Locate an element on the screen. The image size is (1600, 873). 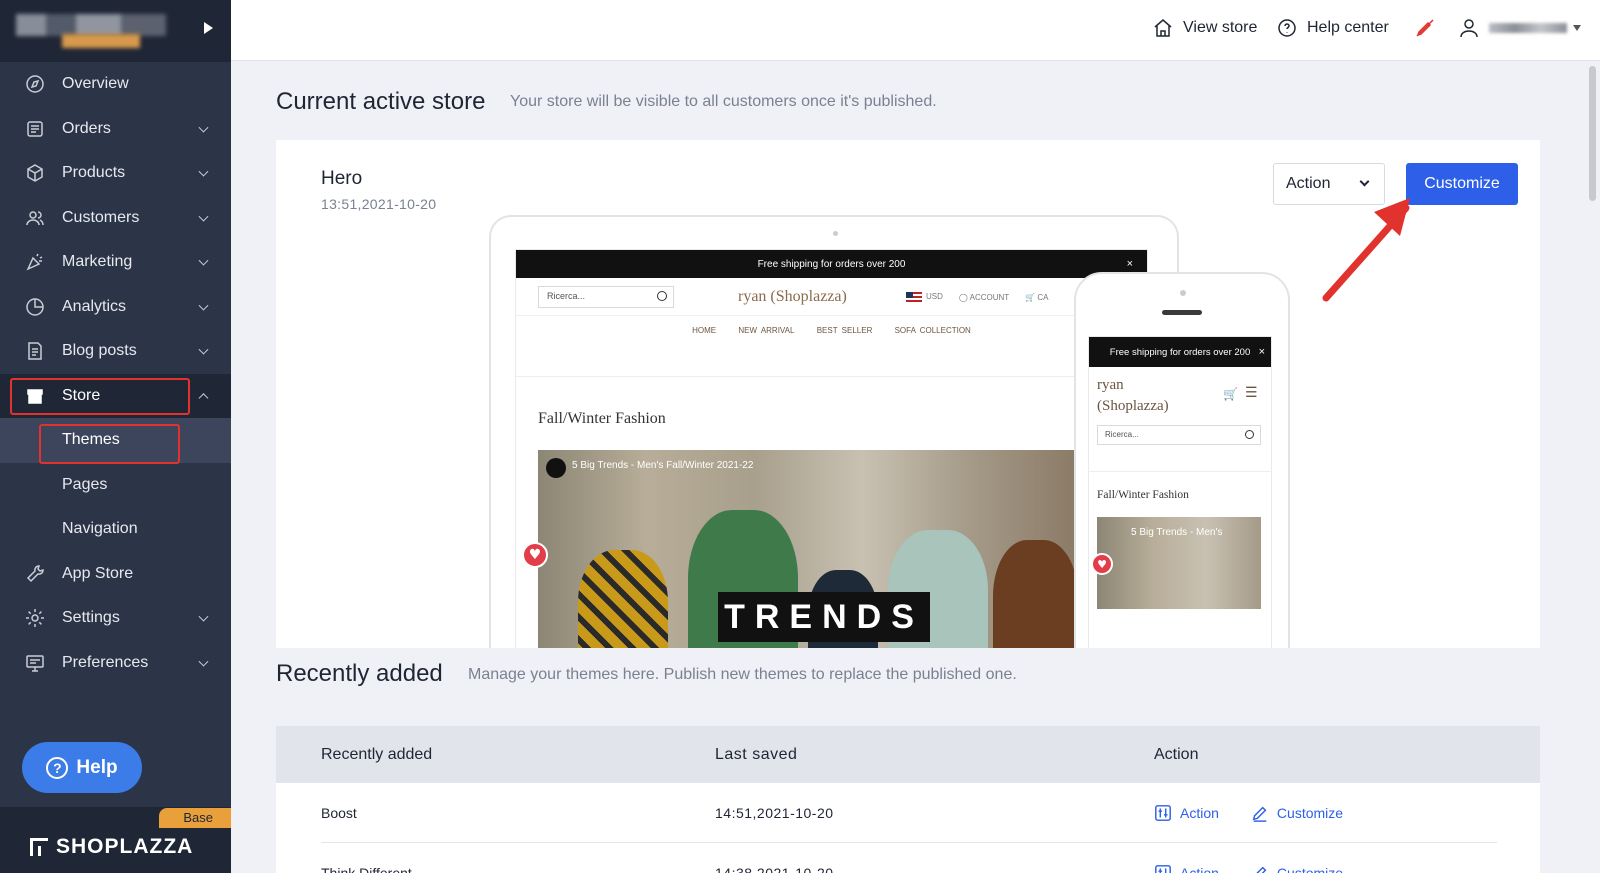
caret-down-icon is located at coordinates (1577, 28).